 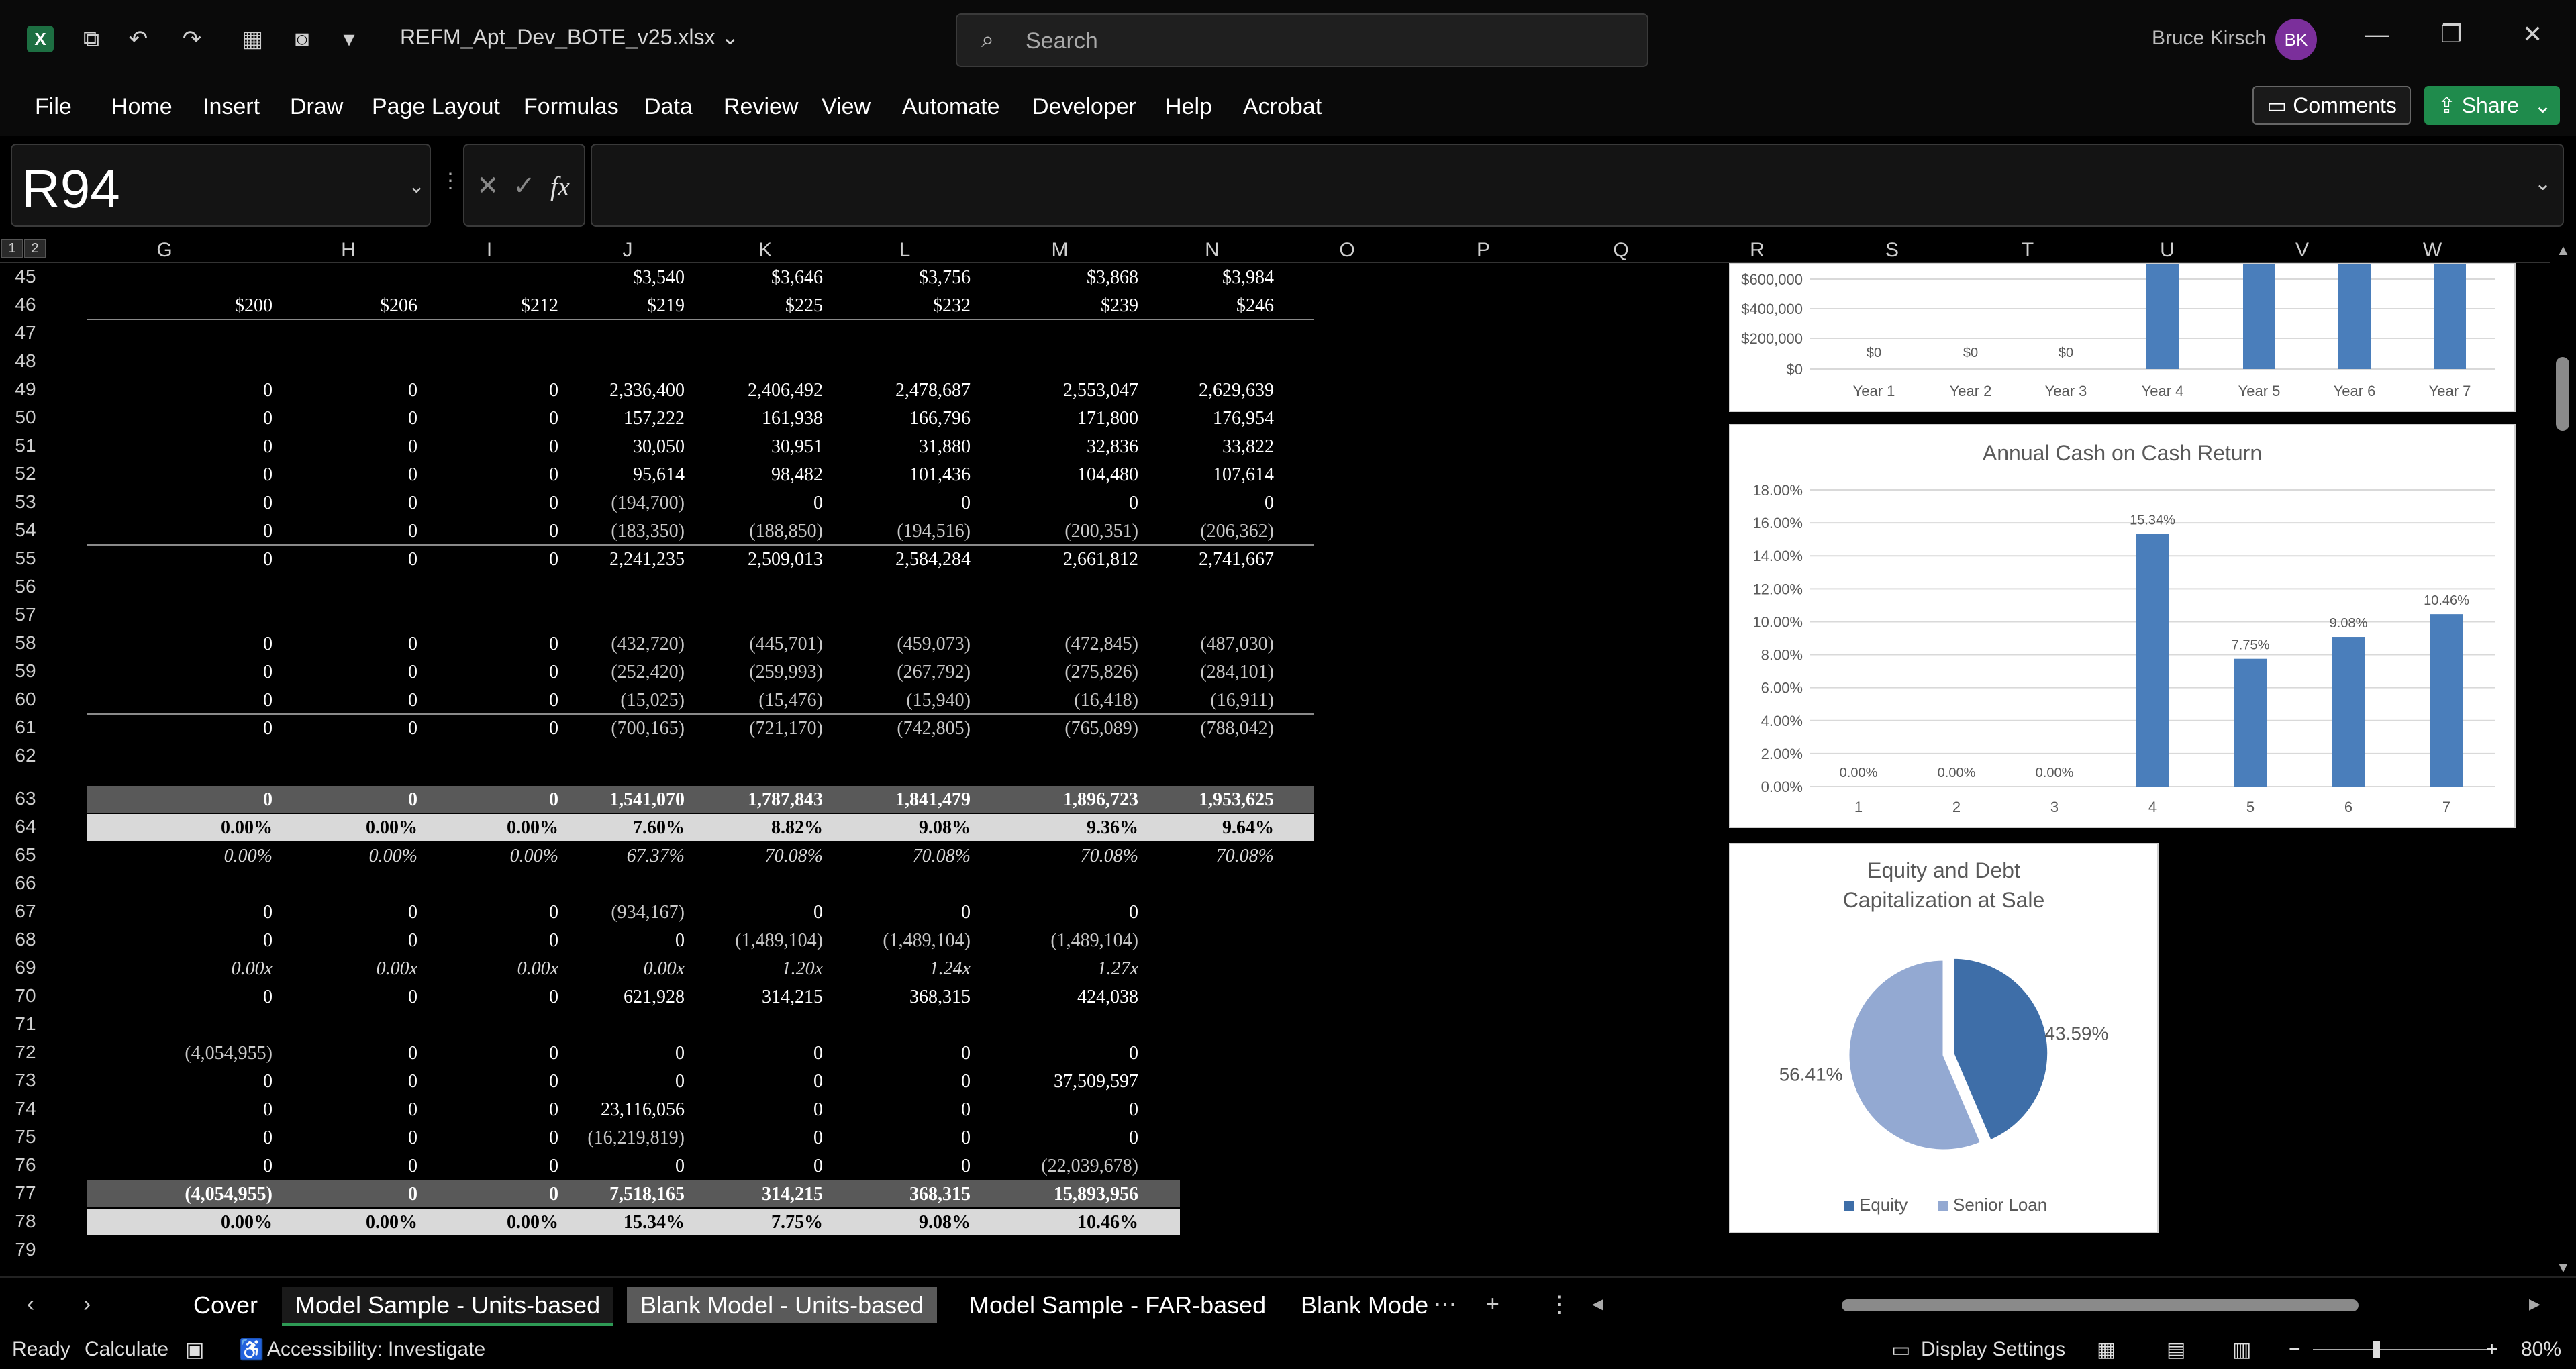 I want to click on column-header-k: K, so click(x=765, y=250).